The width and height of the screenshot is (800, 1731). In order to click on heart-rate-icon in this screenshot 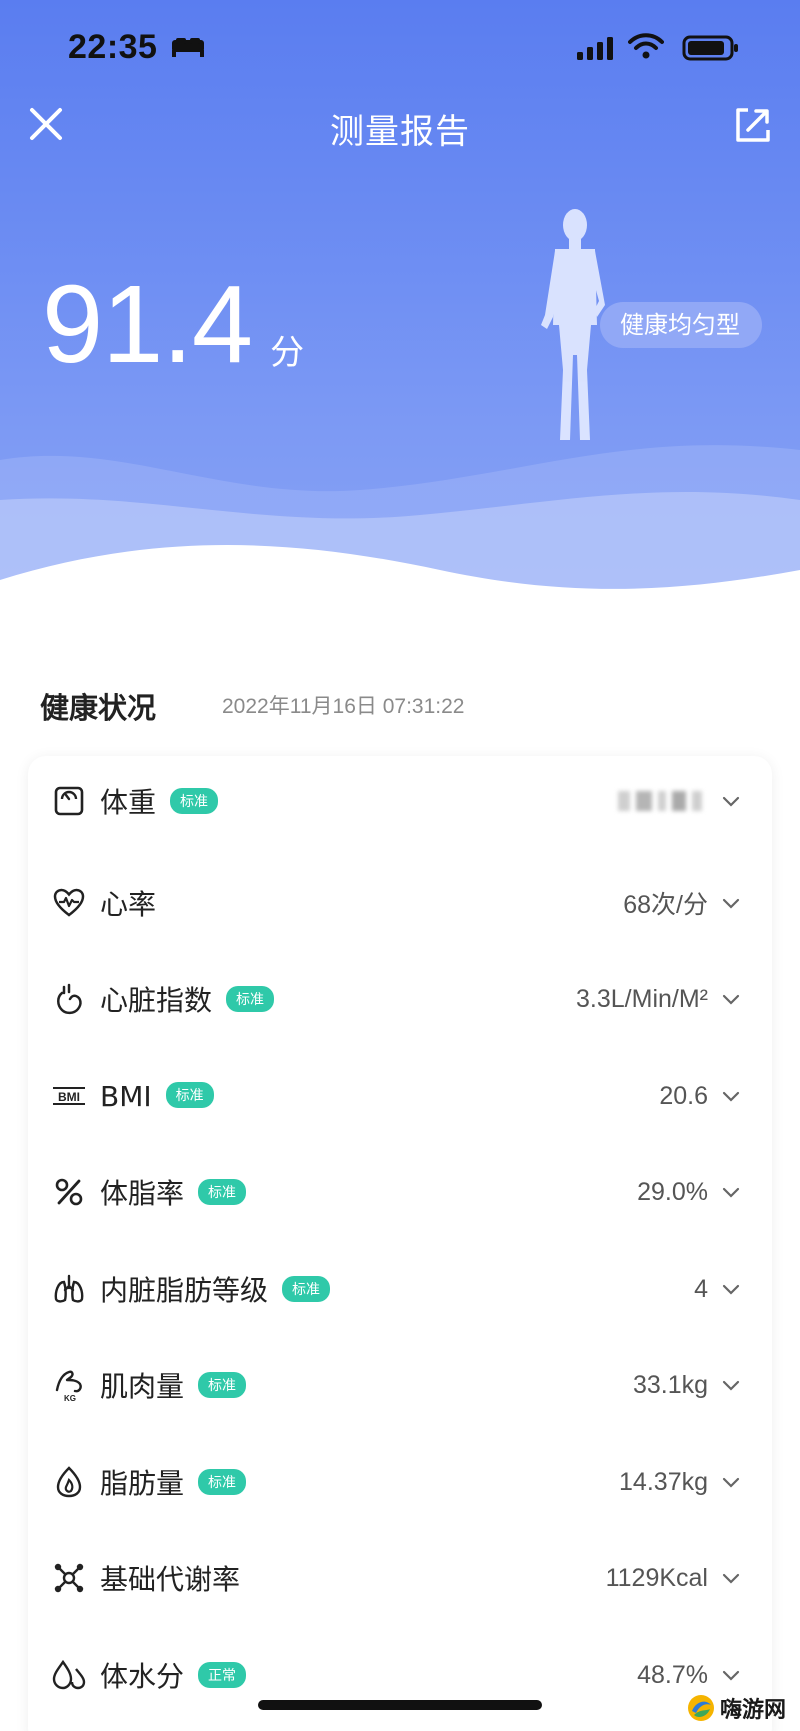, I will do `click(69, 903)`.